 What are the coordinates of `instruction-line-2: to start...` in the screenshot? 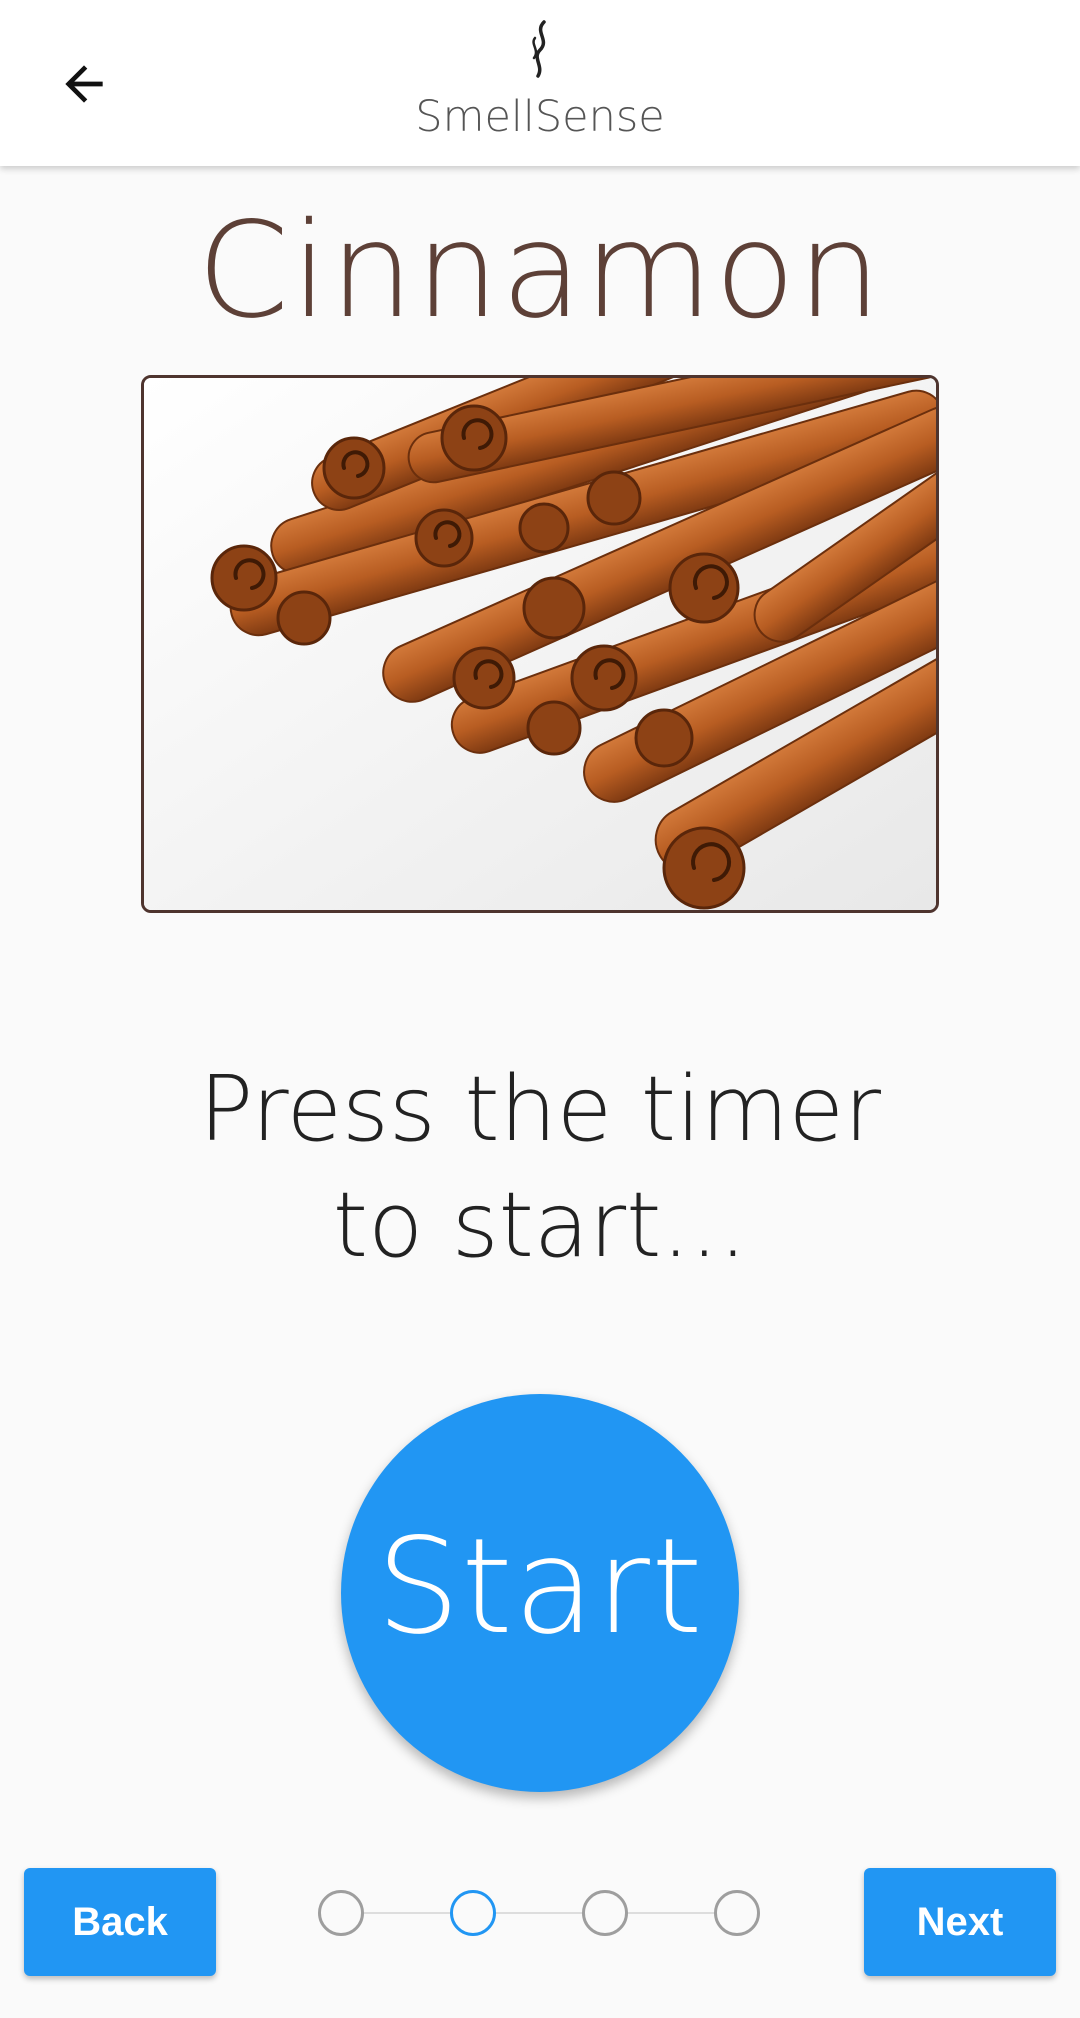 It's located at (540, 1225).